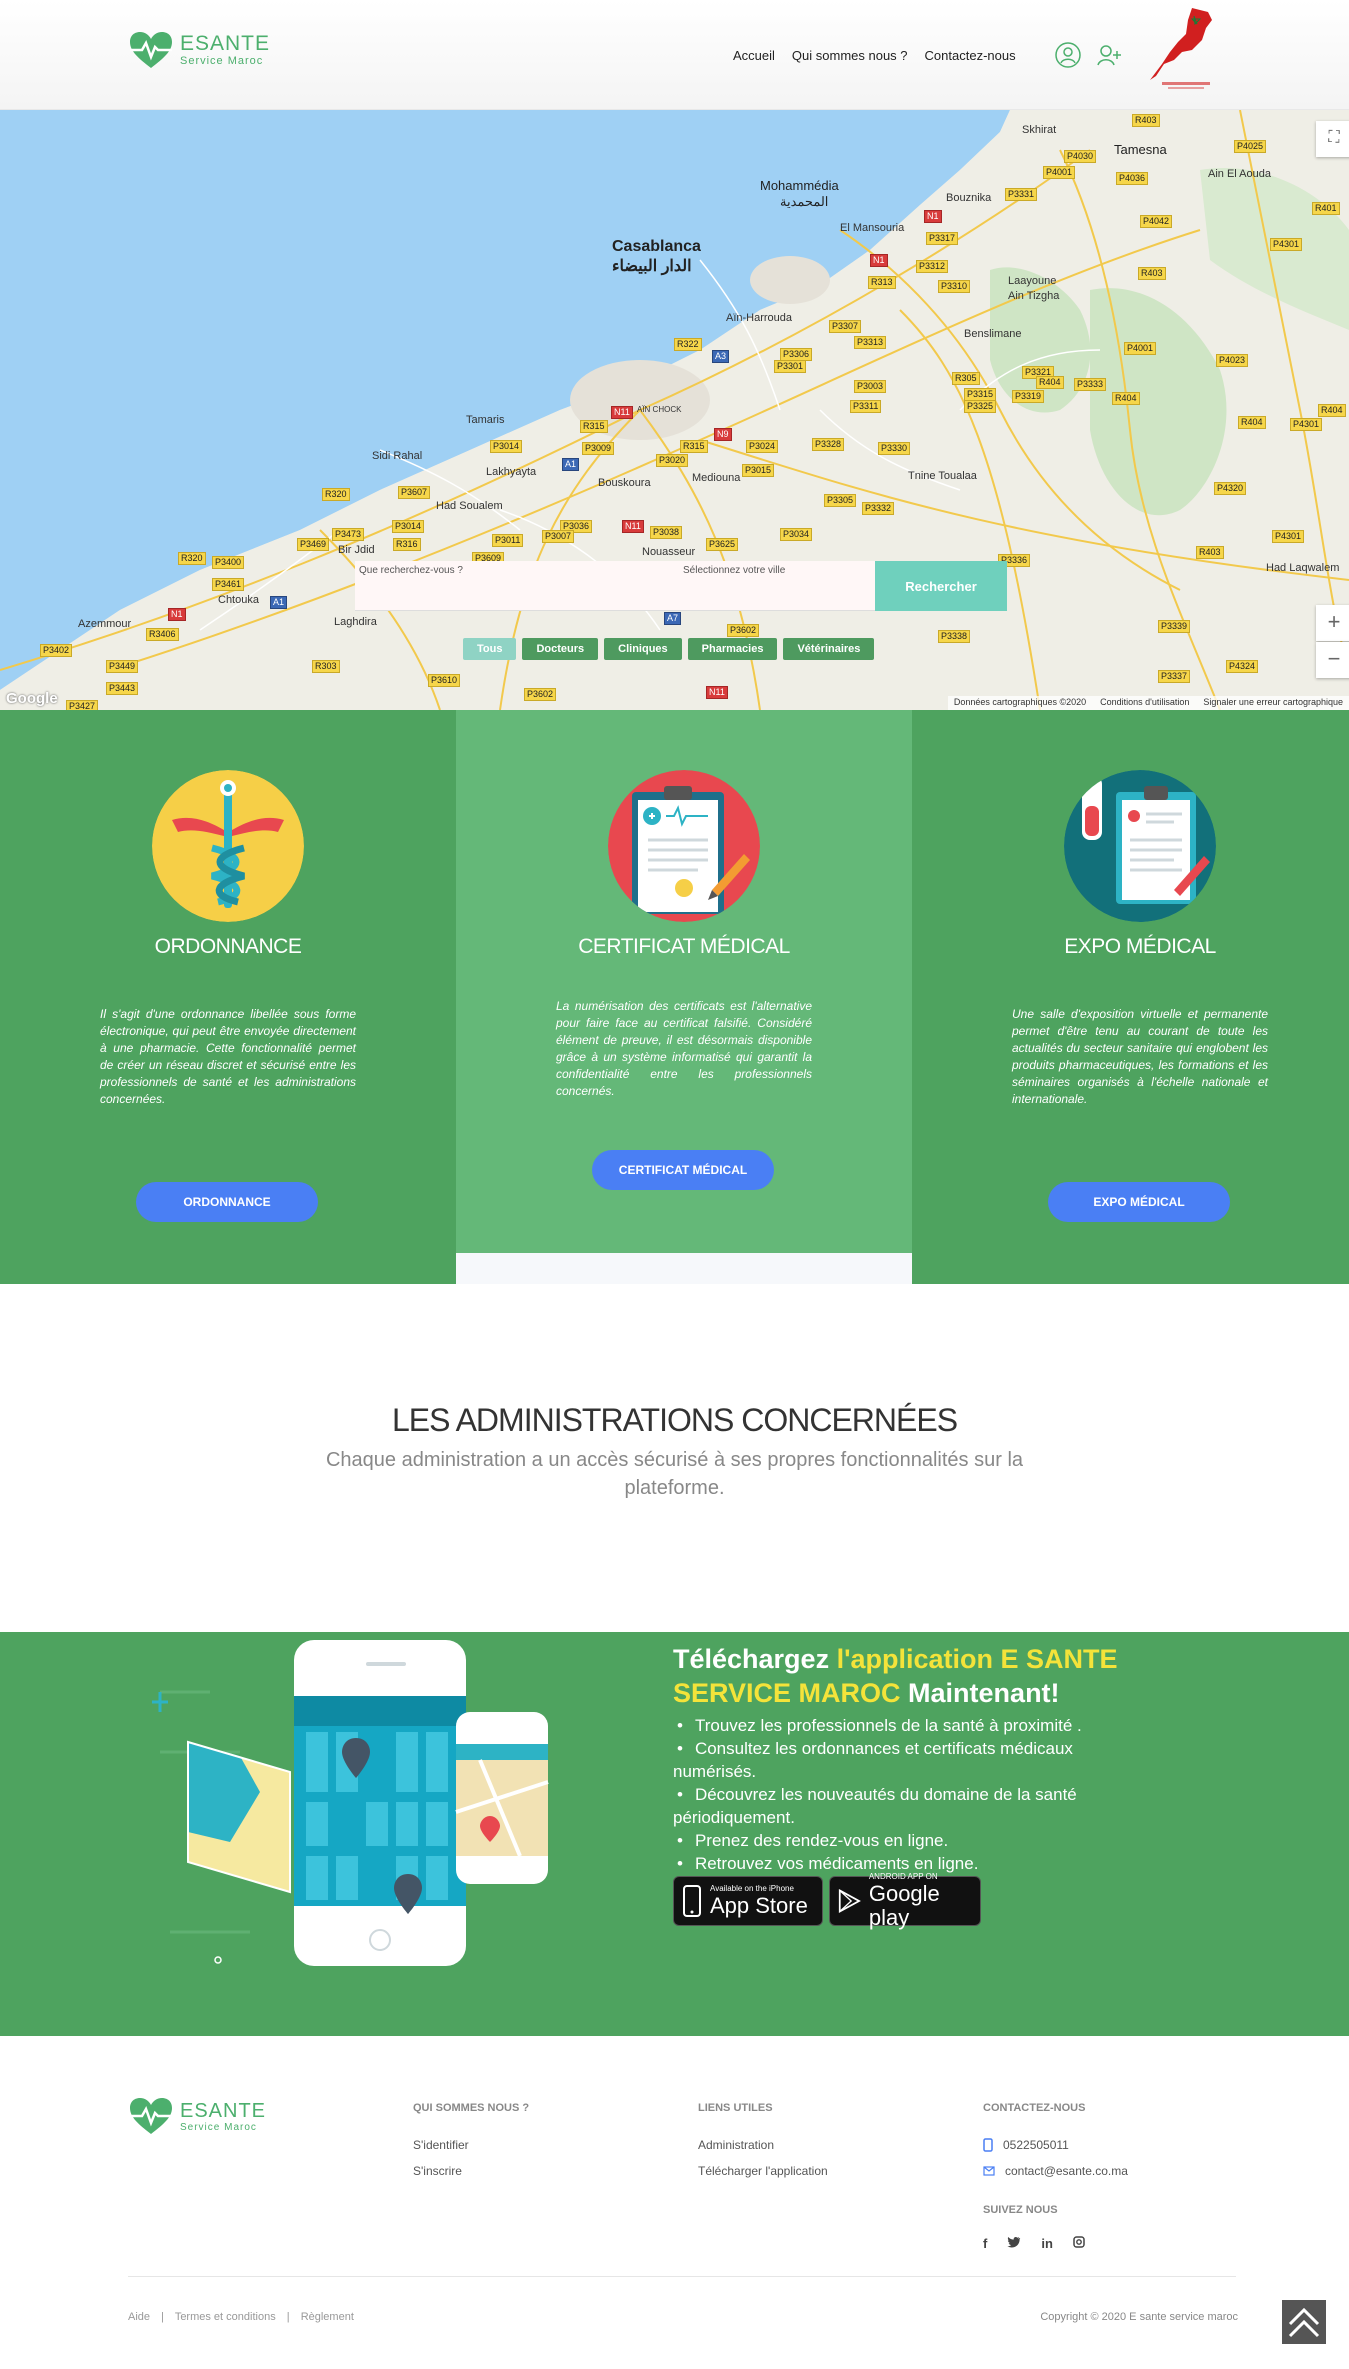 The image size is (1349, 2369). Describe the element at coordinates (105, 624) in the screenshot. I see `map-label-azemmour: Azemmour` at that location.